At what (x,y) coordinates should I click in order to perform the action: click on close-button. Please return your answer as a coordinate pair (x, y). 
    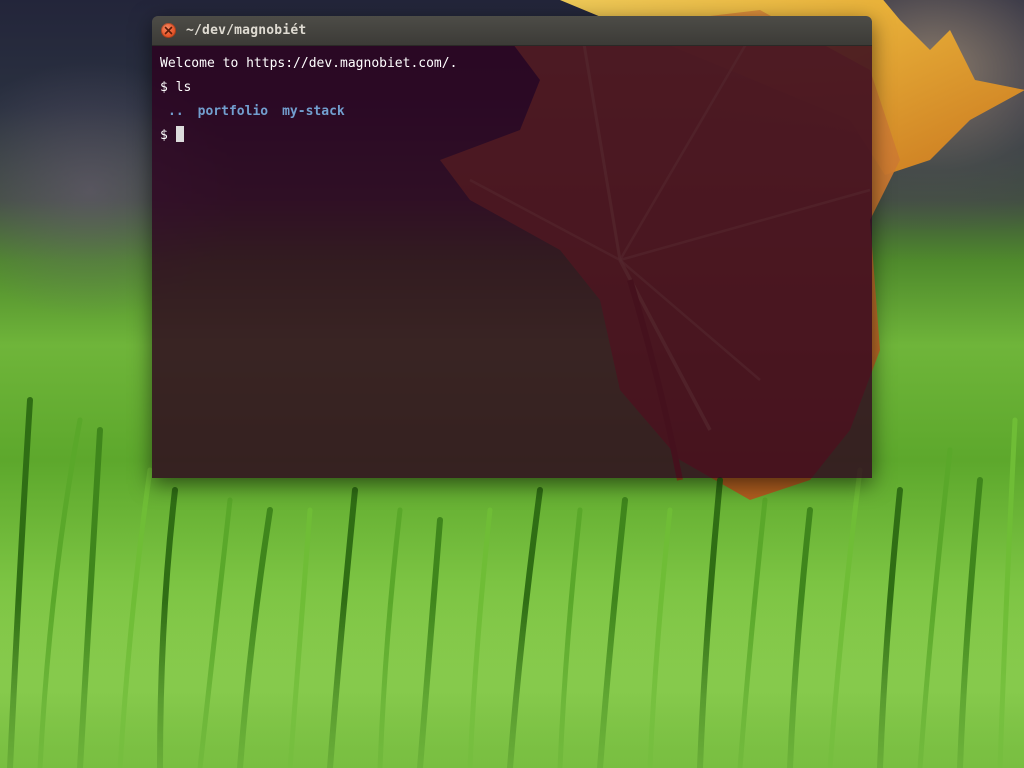
    Looking at the image, I should click on (168, 30).